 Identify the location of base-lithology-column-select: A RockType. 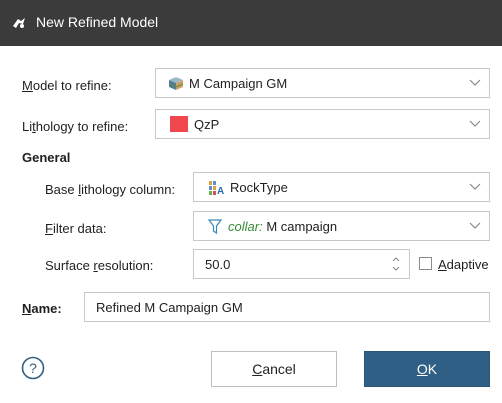
(341, 187).